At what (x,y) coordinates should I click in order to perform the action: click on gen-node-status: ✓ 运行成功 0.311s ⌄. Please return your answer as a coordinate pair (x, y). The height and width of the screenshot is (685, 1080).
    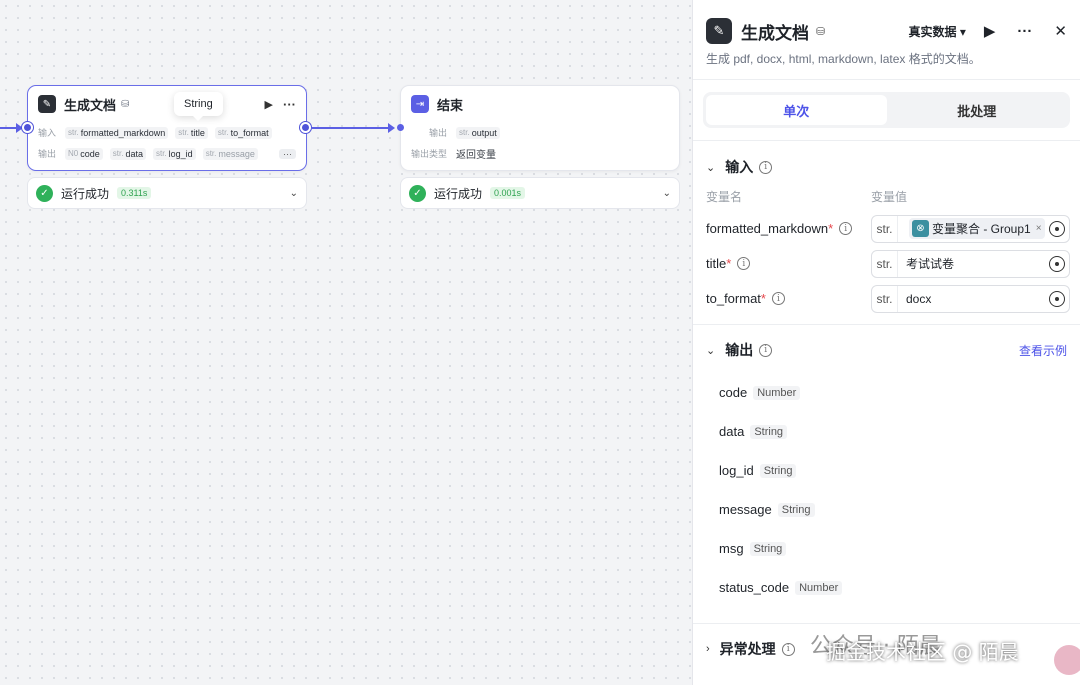
    Looking at the image, I should click on (167, 193).